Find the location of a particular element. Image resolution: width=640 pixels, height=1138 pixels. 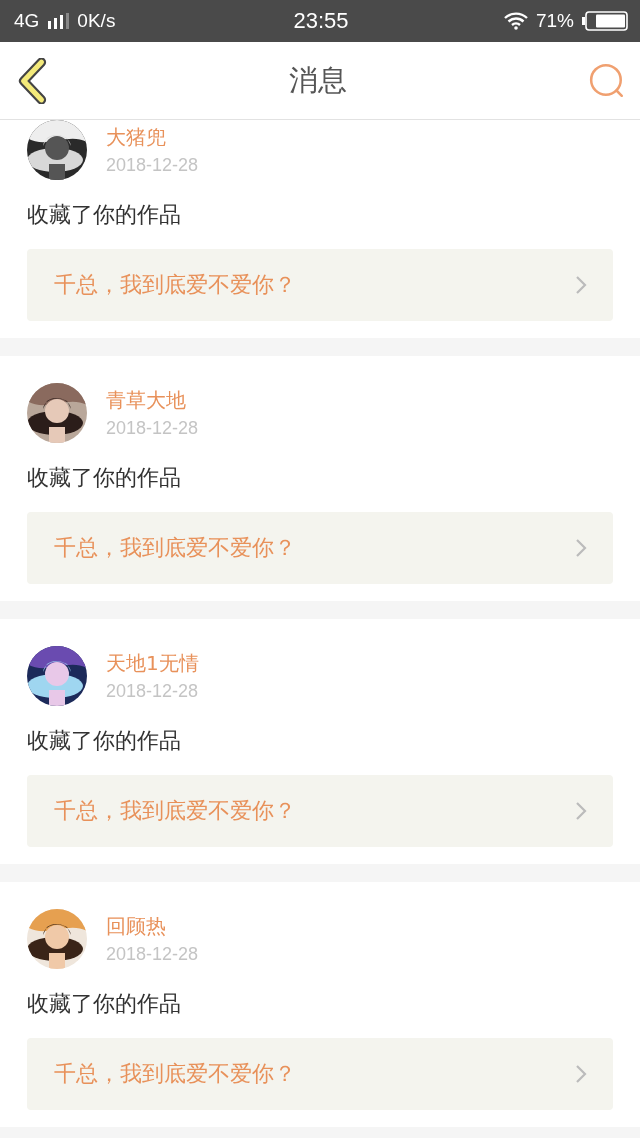

back-button is located at coordinates (32, 80).